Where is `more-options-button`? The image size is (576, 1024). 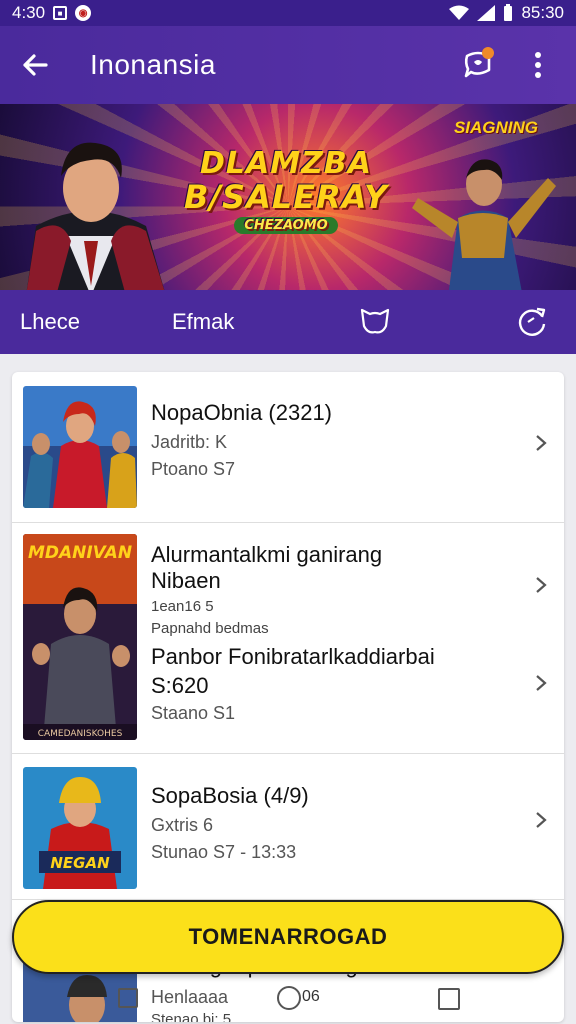
more-options-button is located at coordinates (538, 65).